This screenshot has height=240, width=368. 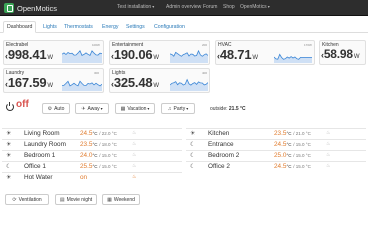 I want to click on power-card-kitchen: Kitchen ‹58.98W, so click(x=342, y=52).